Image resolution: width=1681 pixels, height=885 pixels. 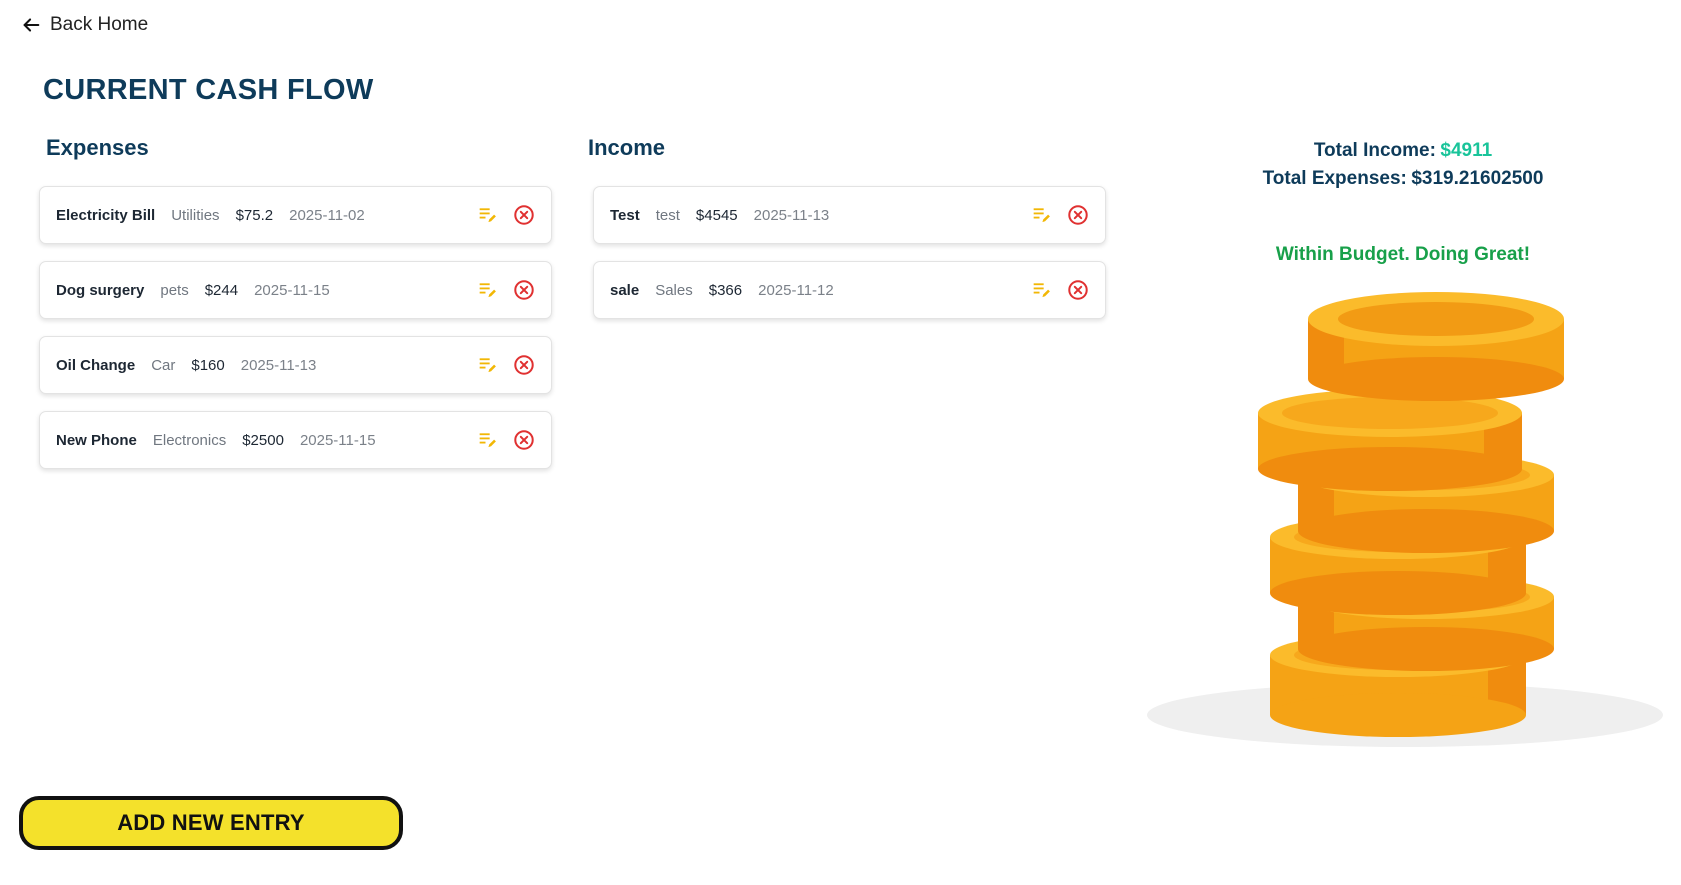 I want to click on entry-name: Oil Change, so click(x=96, y=365).